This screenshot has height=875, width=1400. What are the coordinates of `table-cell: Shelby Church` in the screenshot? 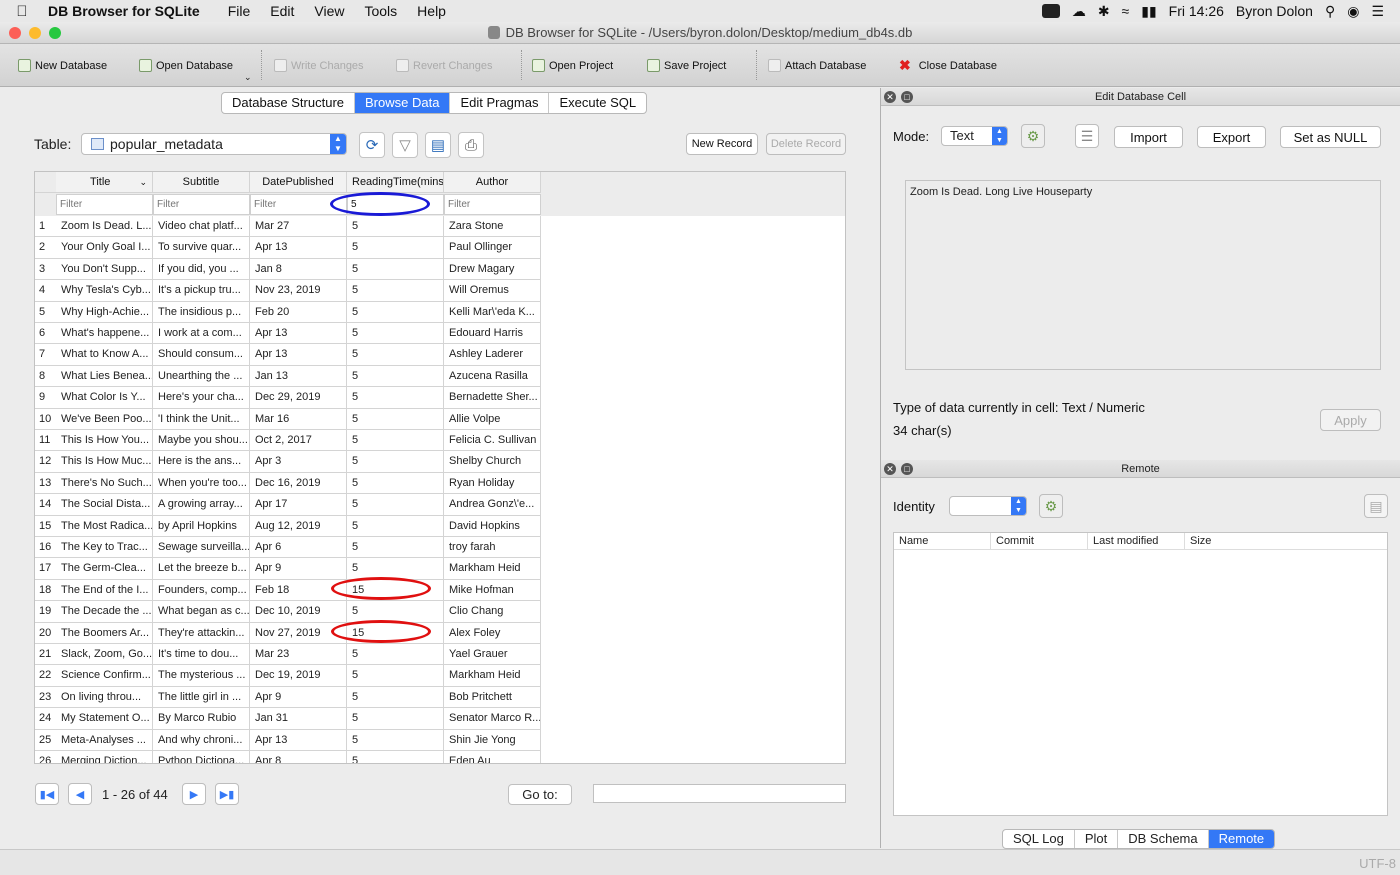 It's located at (492, 462).